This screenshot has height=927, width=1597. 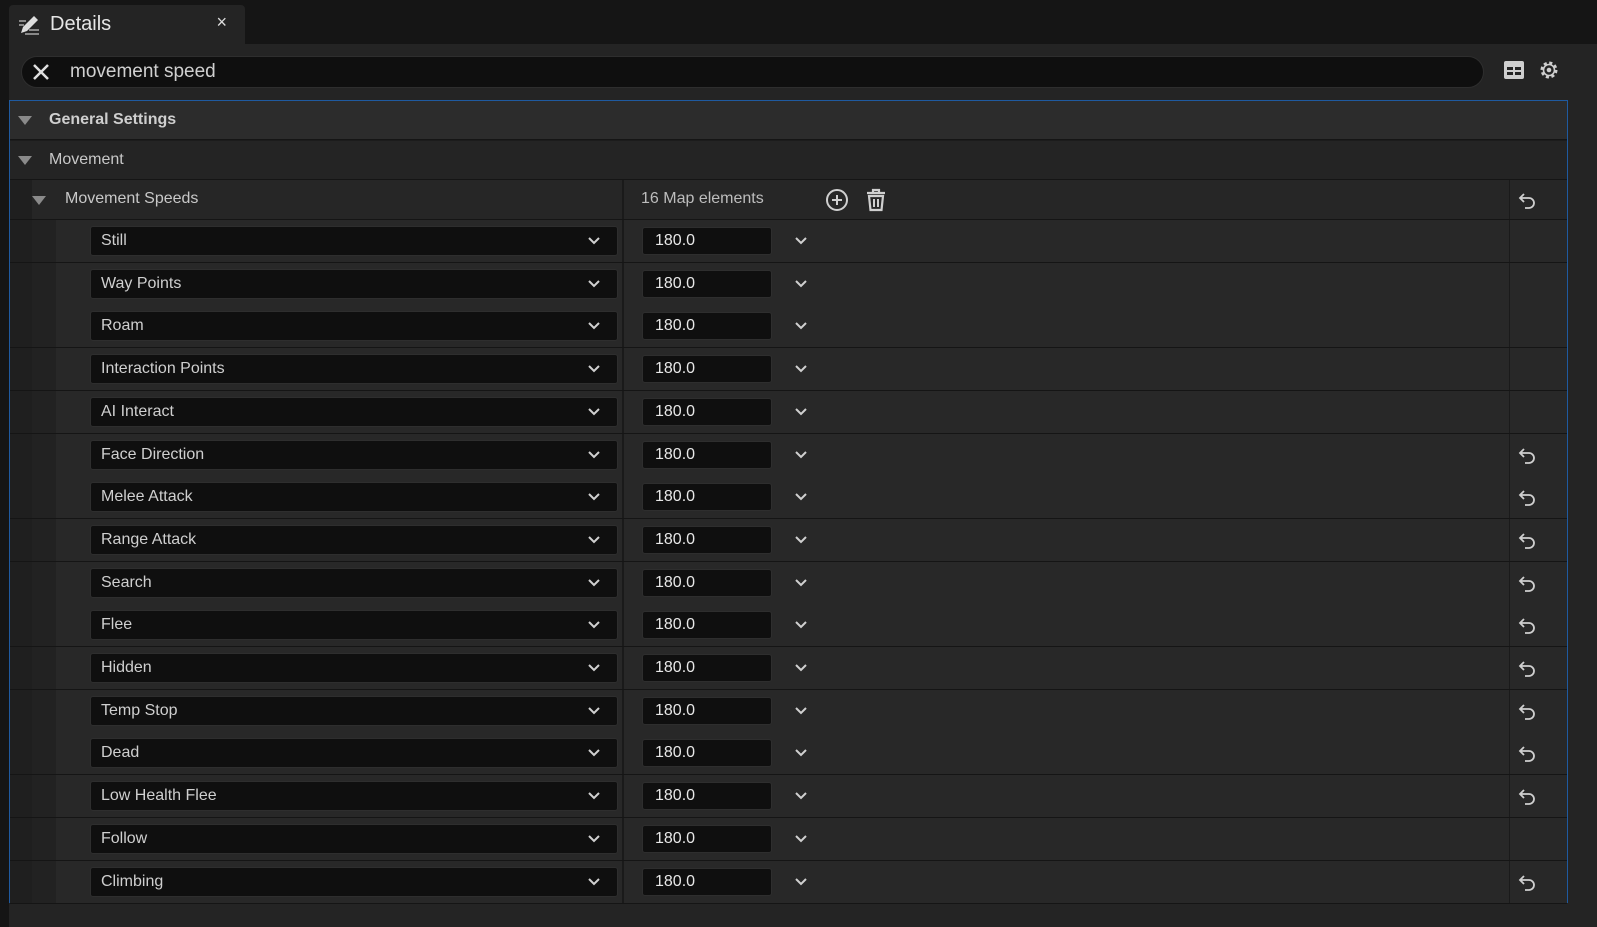 What do you see at coordinates (354, 369) in the screenshot?
I see `key-dropdown: Interaction Points` at bounding box center [354, 369].